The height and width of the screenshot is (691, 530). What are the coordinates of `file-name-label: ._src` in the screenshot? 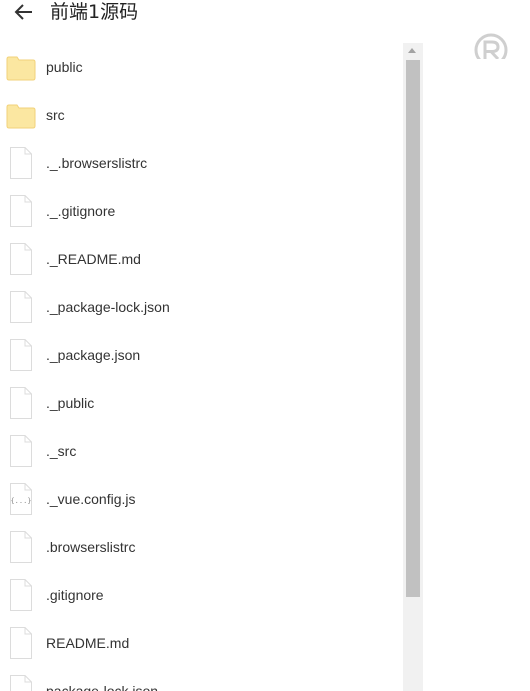 It's located at (61, 451).